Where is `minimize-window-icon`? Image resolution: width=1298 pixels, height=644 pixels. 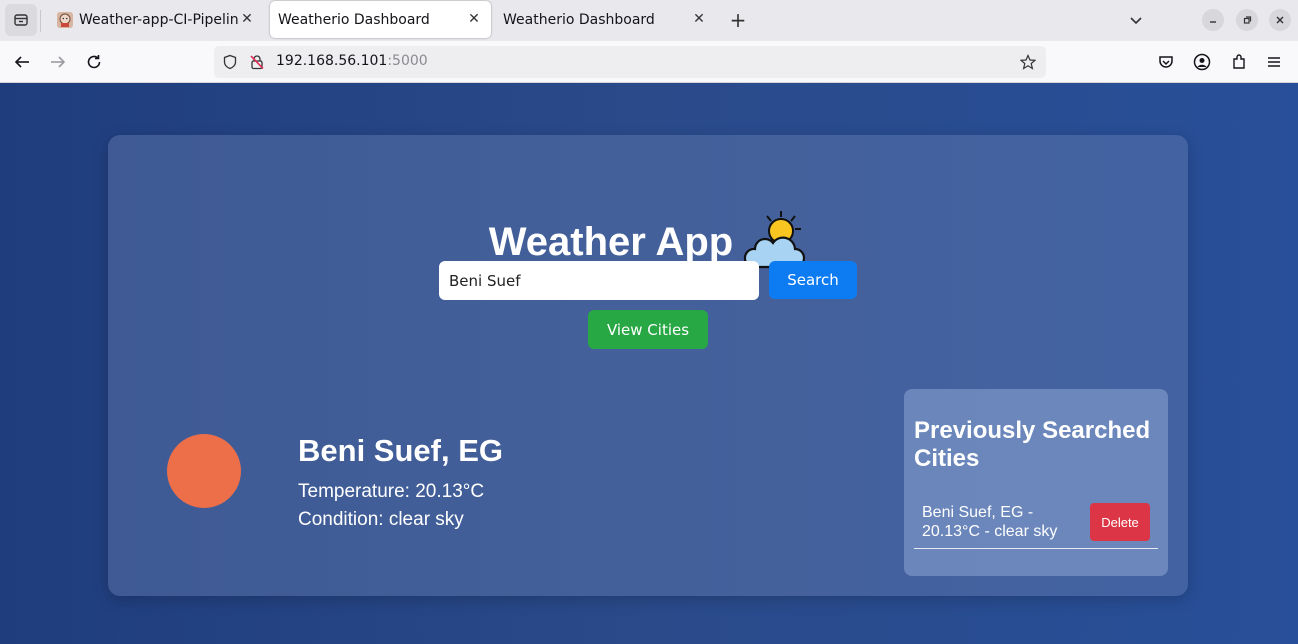 minimize-window-icon is located at coordinates (1213, 20).